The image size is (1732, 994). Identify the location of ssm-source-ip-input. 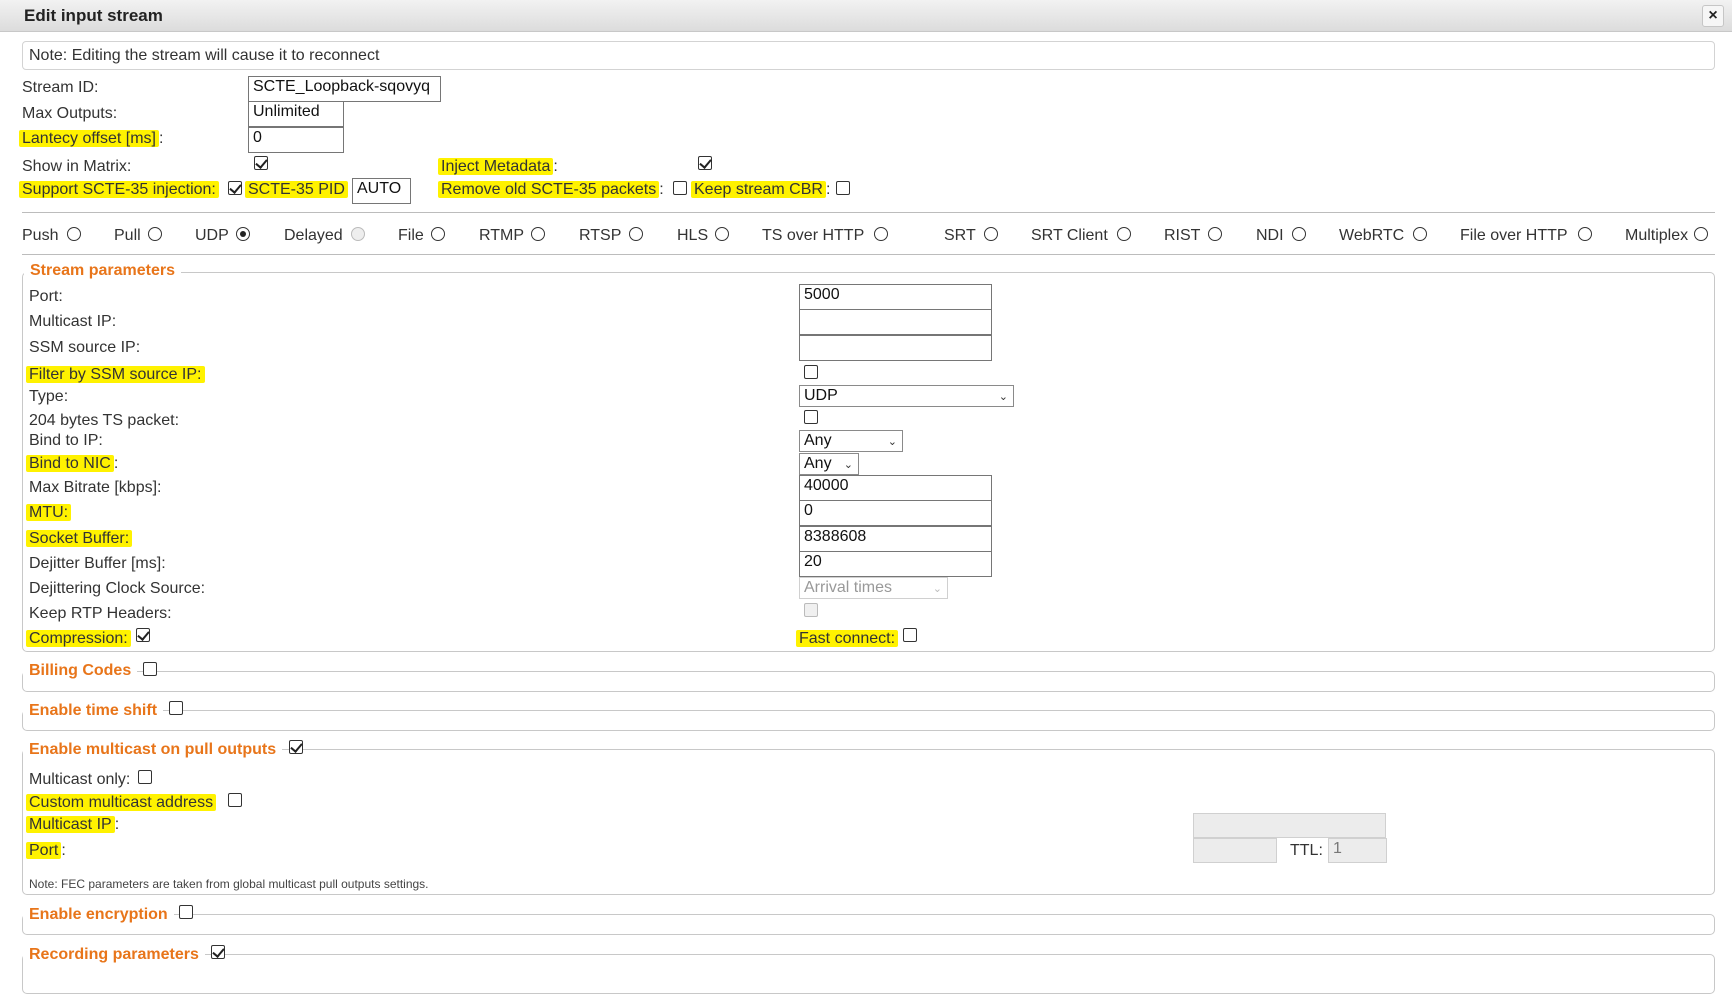
(895, 348).